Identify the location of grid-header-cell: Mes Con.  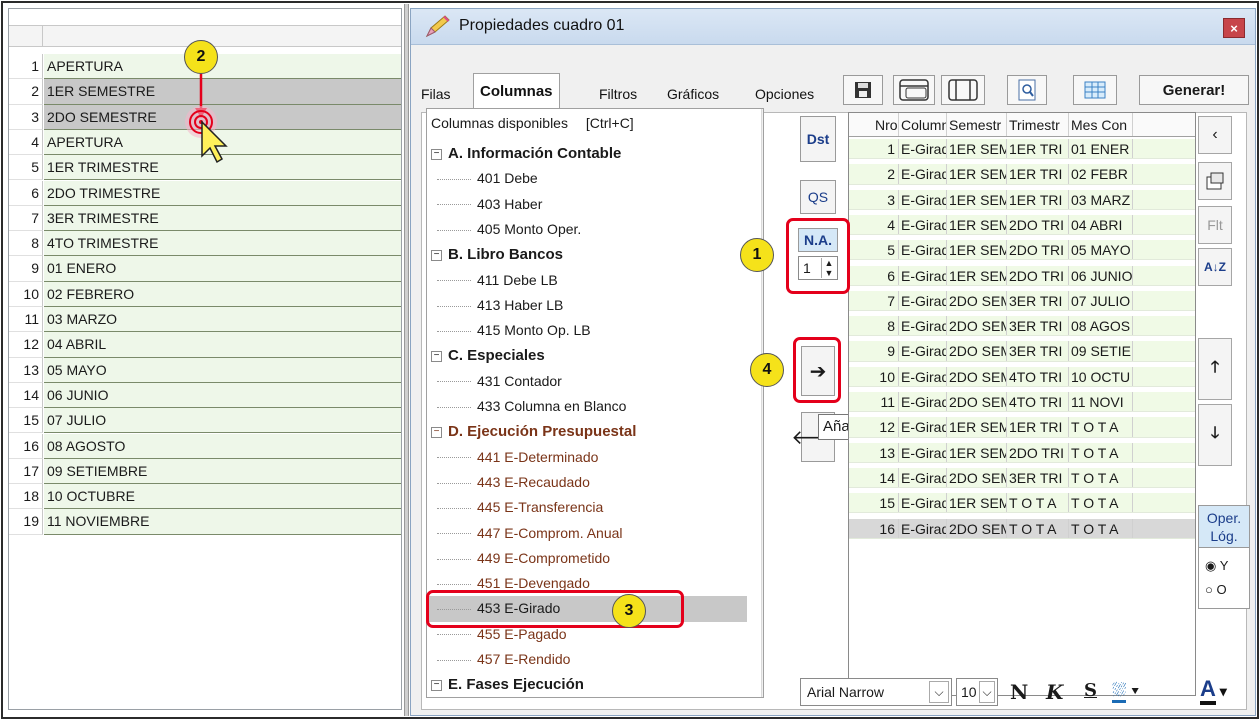
(1101, 124).